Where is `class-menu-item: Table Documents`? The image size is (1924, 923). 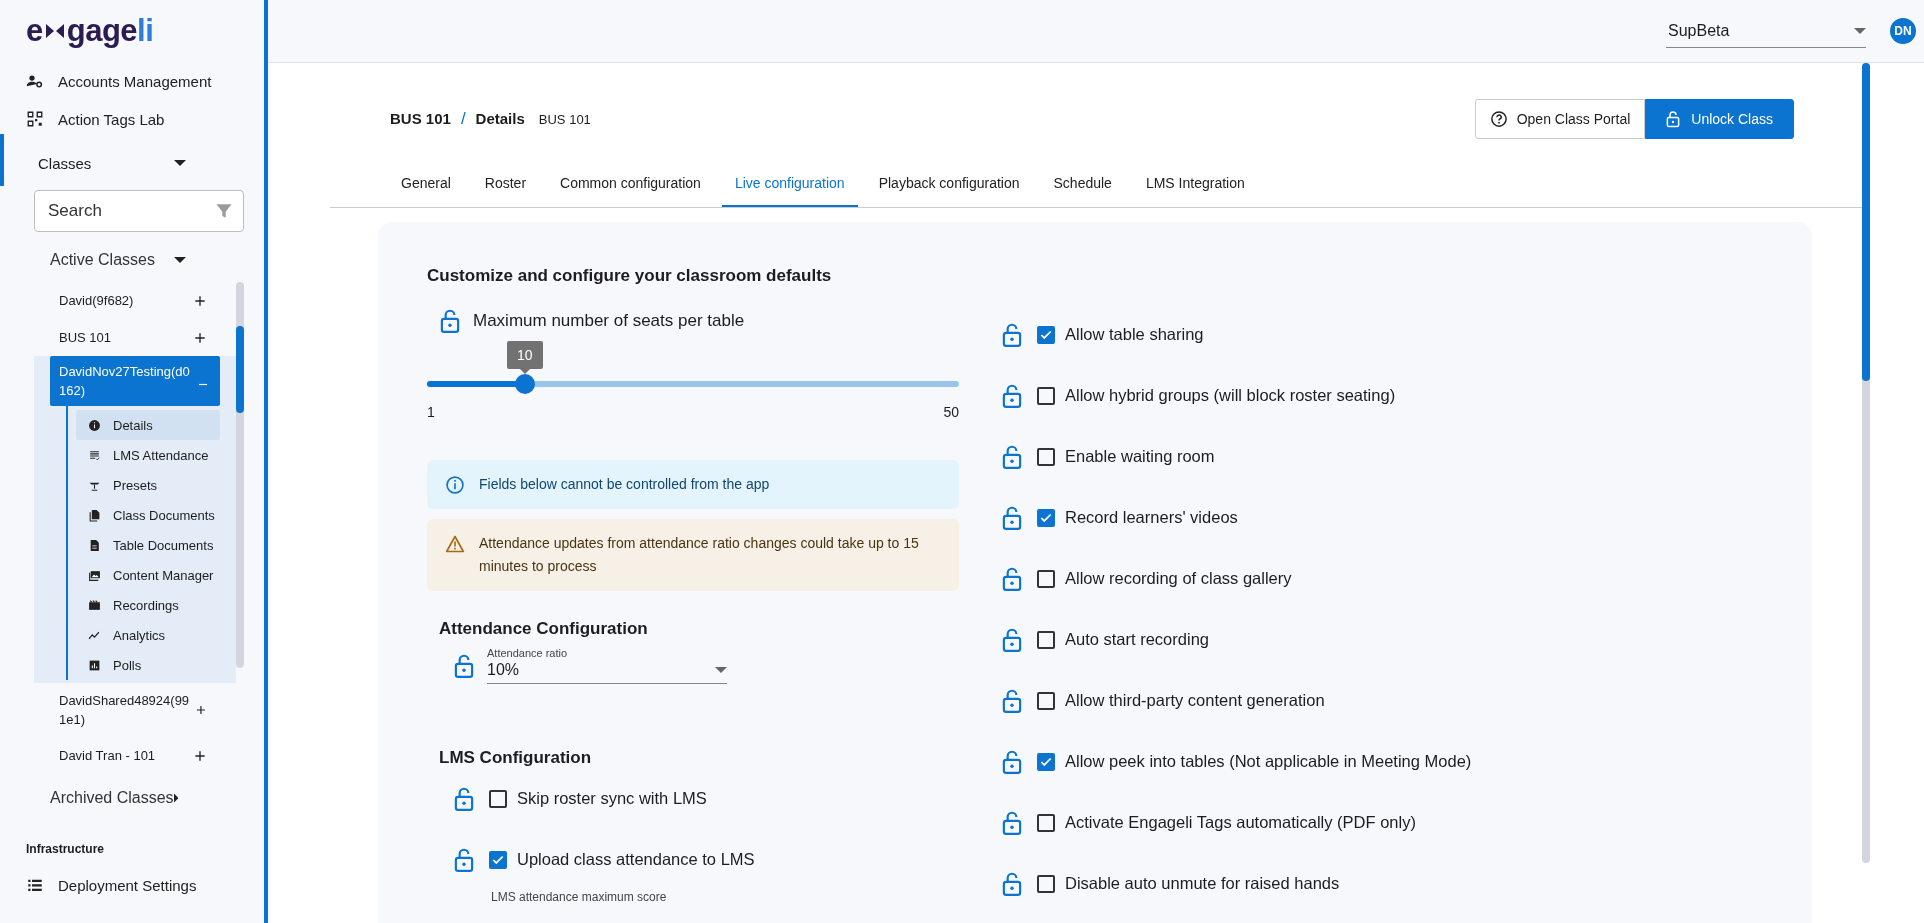 class-menu-item: Table Documents is located at coordinates (148, 545).